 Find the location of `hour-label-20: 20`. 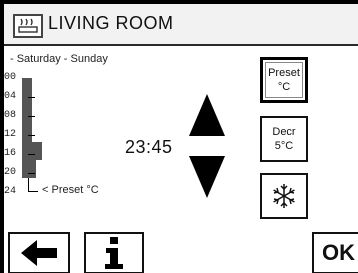

hour-label-20: 20 is located at coordinates (10, 172).